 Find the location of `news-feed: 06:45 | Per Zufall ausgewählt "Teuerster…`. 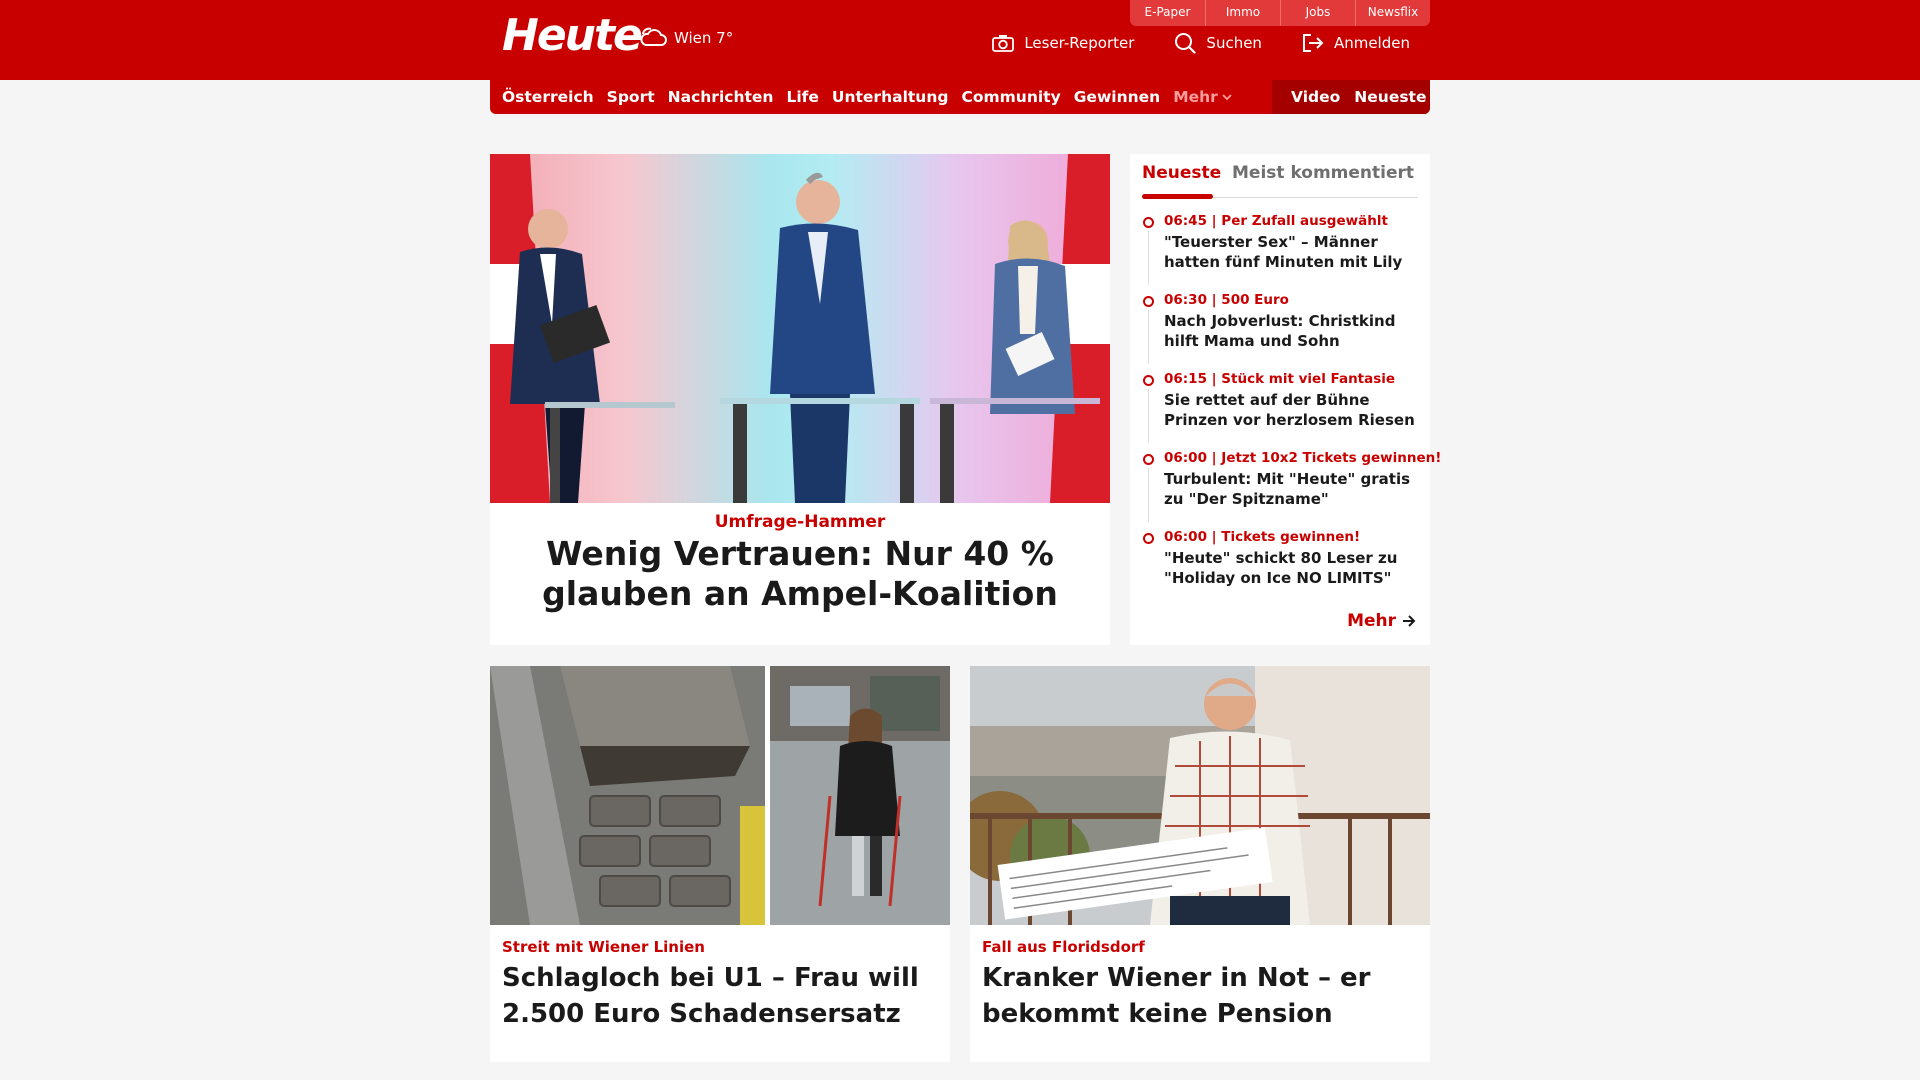

news-feed: 06:45 | Per Zufall ausgewählt "Teuerster… is located at coordinates (1292, 409).